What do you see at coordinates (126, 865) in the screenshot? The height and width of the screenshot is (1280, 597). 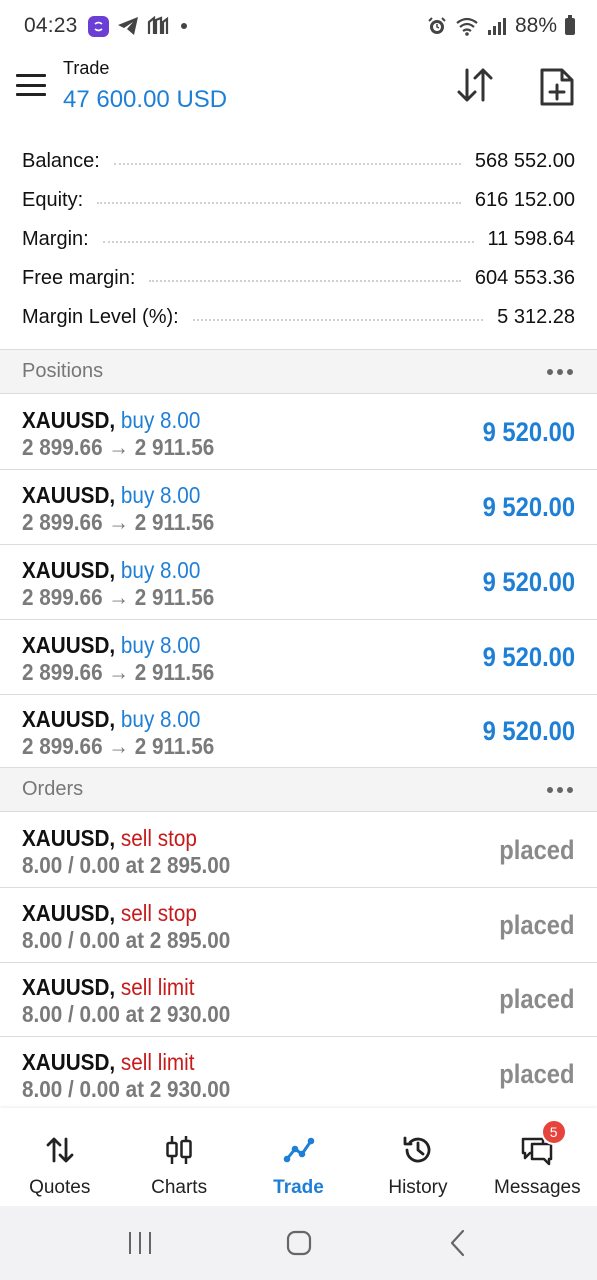 I see `order-details: 8.00 / 0.00 at 2 895.00` at bounding box center [126, 865].